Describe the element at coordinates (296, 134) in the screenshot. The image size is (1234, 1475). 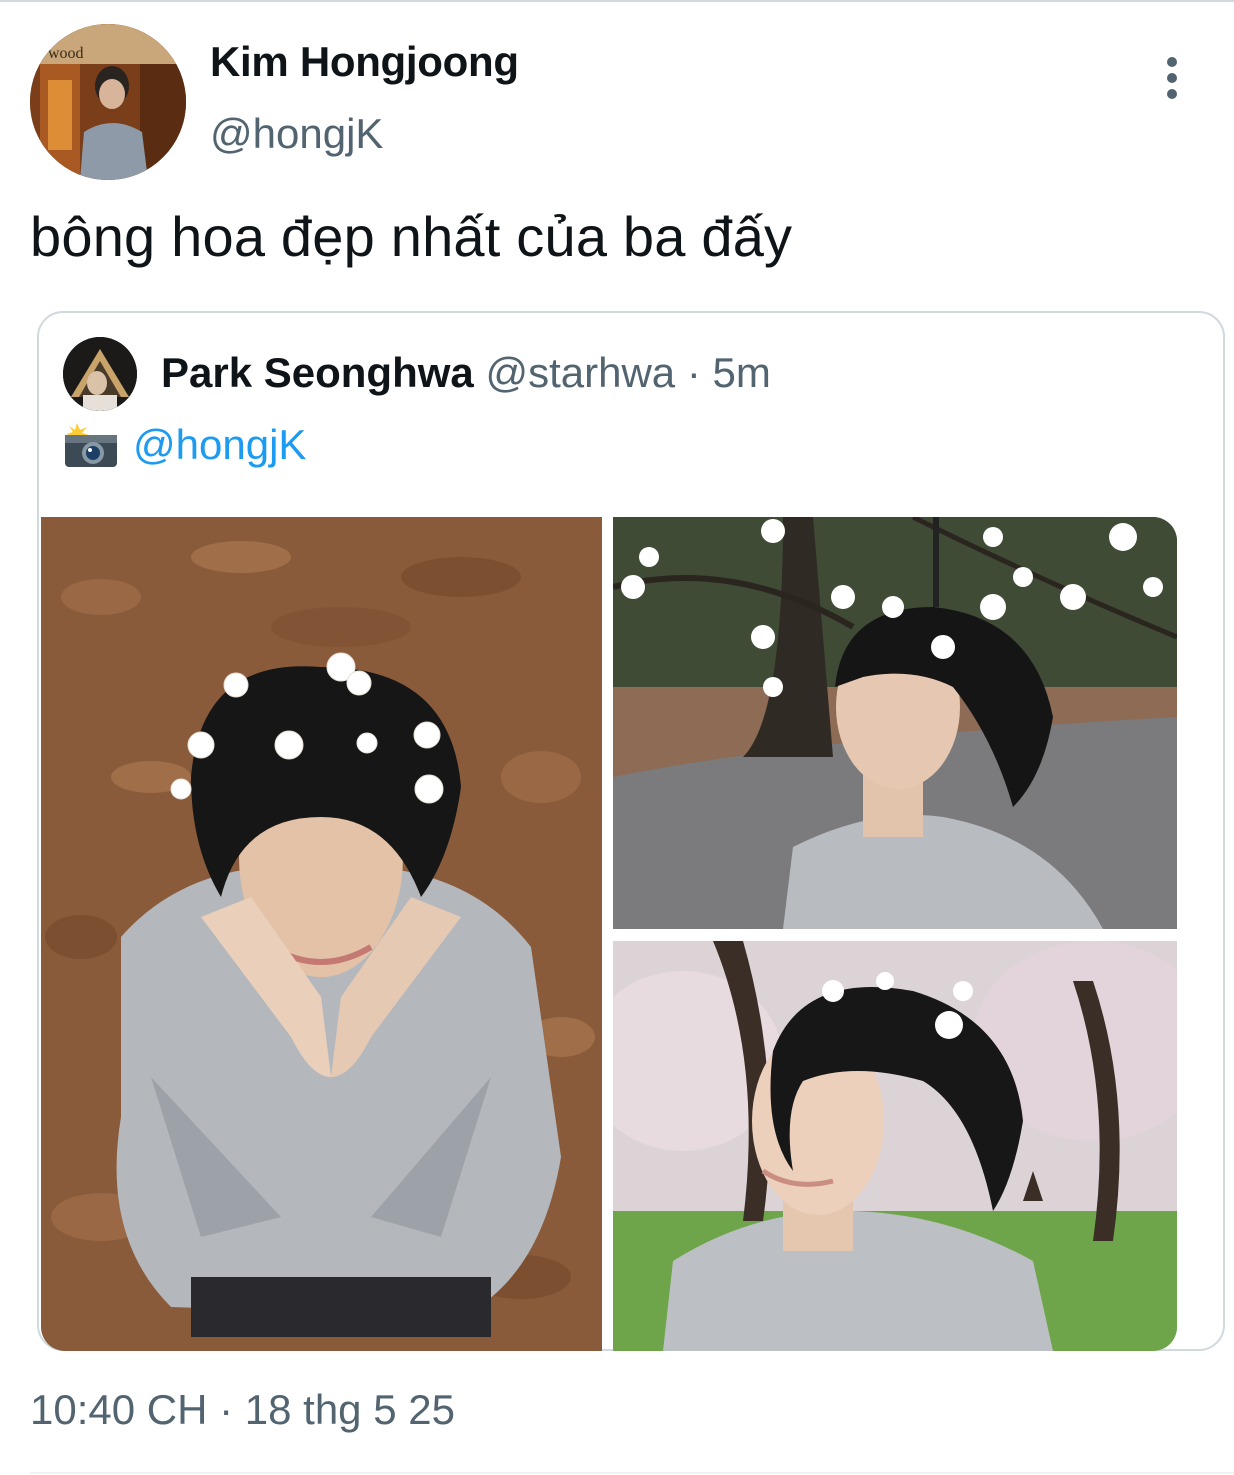
I see `author-handle: @hongjK` at that location.